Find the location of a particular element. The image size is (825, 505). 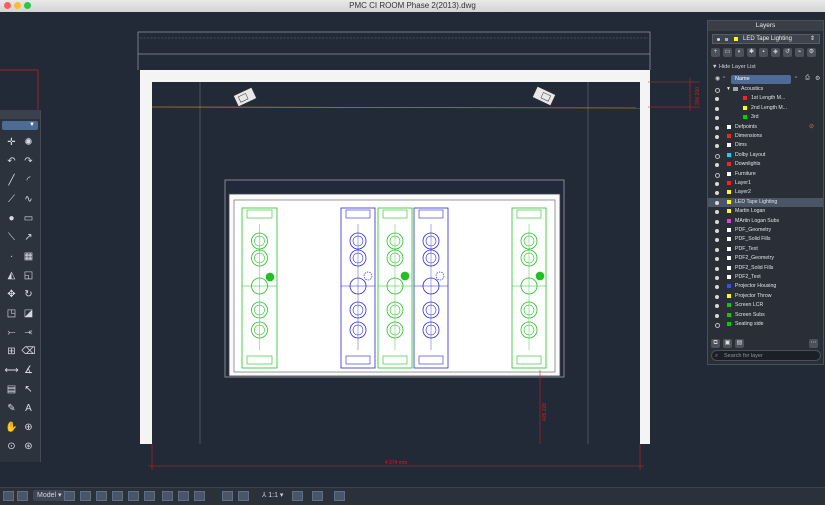

zoom-extents-icon: ⊛ is located at coordinates (28, 446).